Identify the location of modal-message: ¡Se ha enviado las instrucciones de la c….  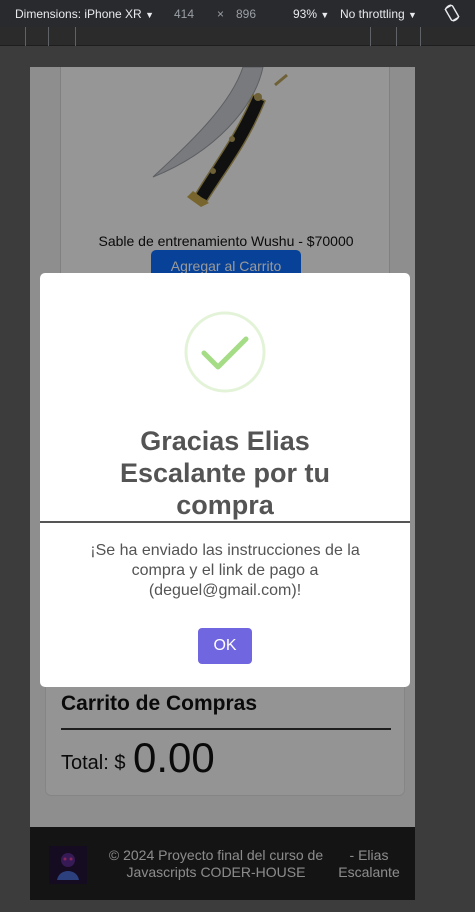
(225, 570).